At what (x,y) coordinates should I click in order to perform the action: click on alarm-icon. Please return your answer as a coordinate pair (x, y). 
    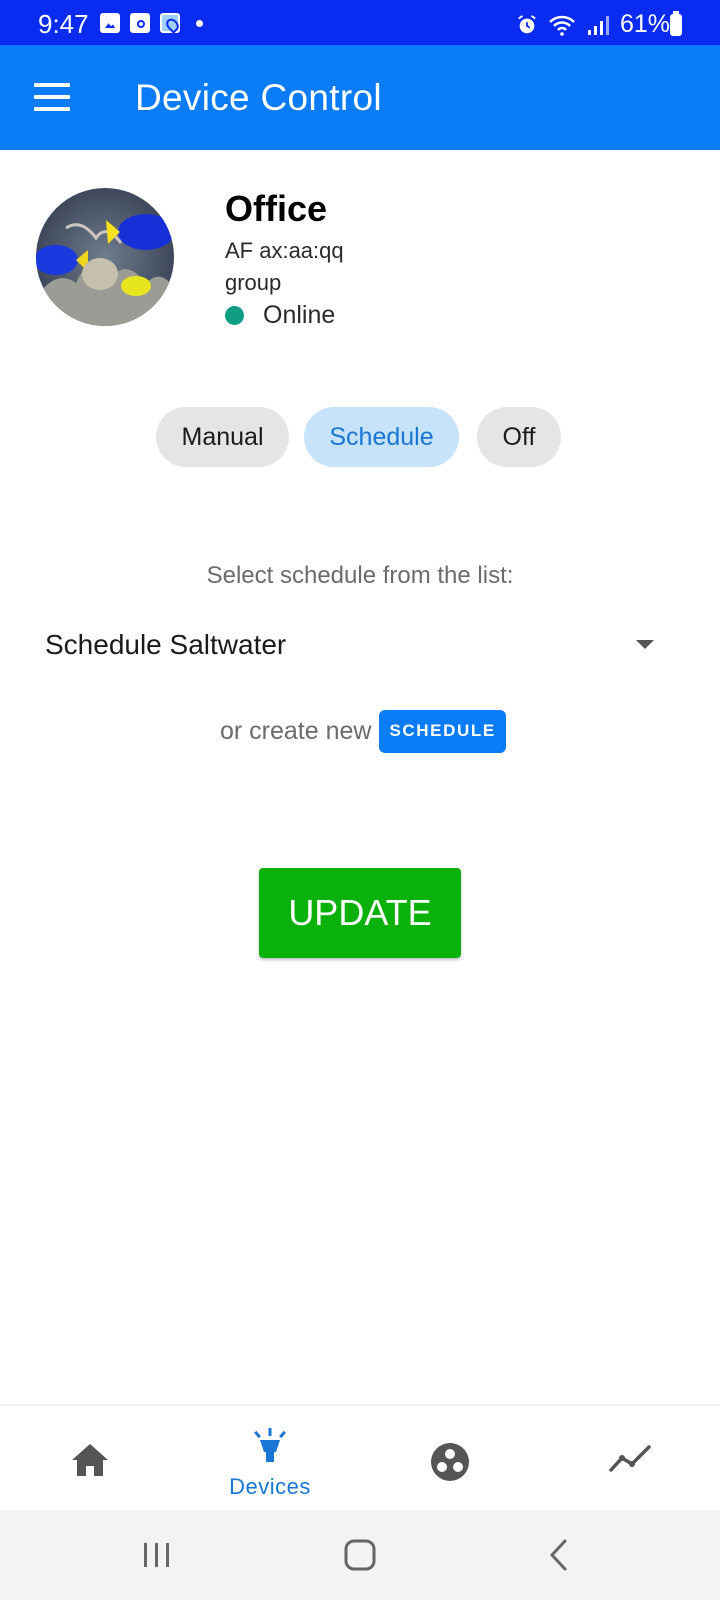
    Looking at the image, I should click on (527, 23).